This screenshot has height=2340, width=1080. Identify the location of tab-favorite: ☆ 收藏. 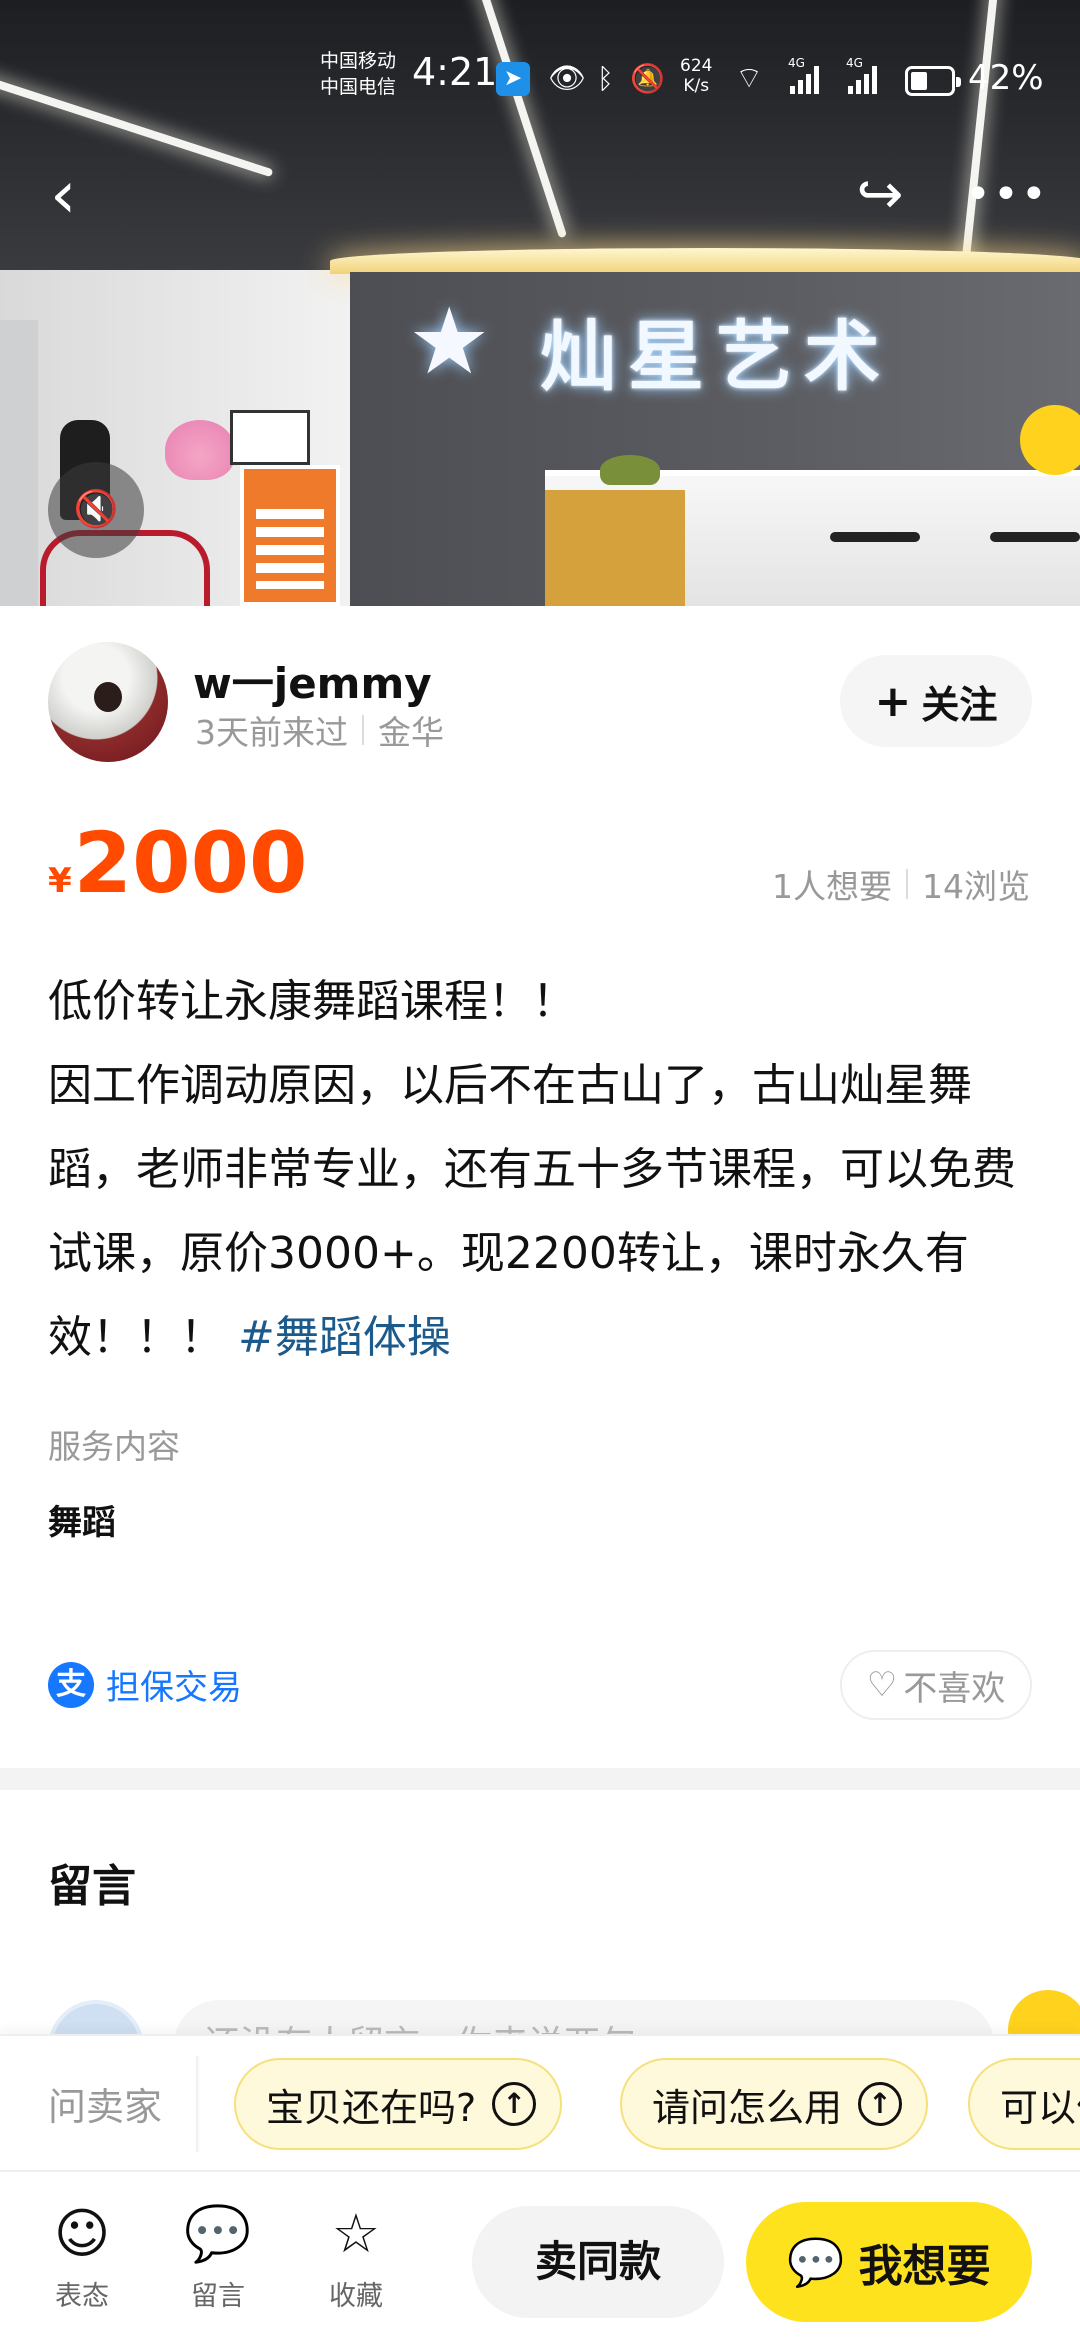
(356, 2257).